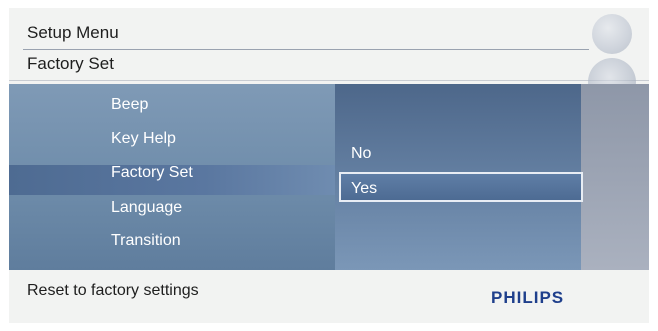 This screenshot has height=331, width=658. What do you see at coordinates (361, 153) in the screenshot?
I see `option-label: No` at bounding box center [361, 153].